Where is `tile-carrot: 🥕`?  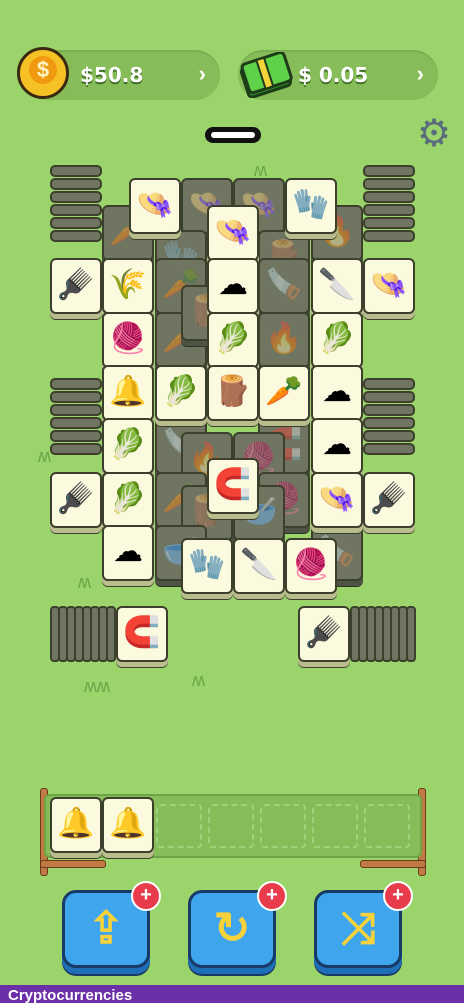 tile-carrot: 🥕 is located at coordinates (284, 393).